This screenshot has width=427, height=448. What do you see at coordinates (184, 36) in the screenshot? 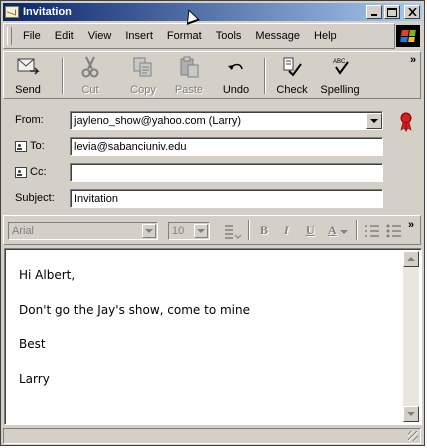
I see `menu-format: Format` at bounding box center [184, 36].